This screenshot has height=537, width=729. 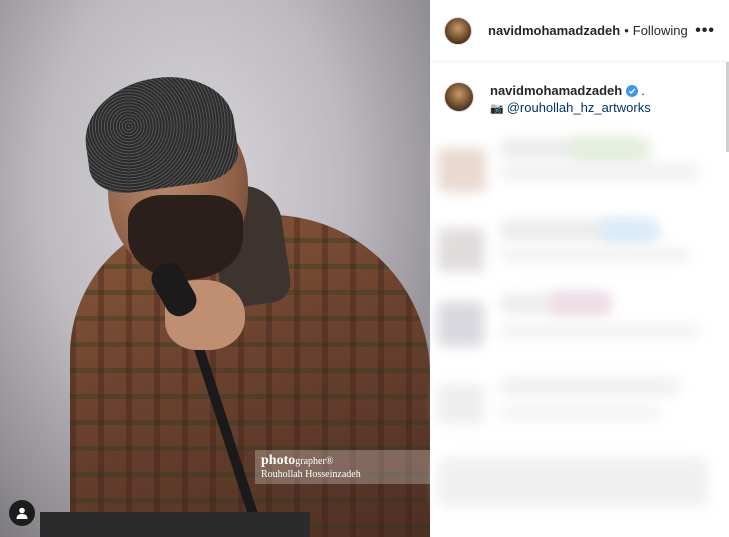 What do you see at coordinates (458, 30) in the screenshot?
I see `author-avatar` at bounding box center [458, 30].